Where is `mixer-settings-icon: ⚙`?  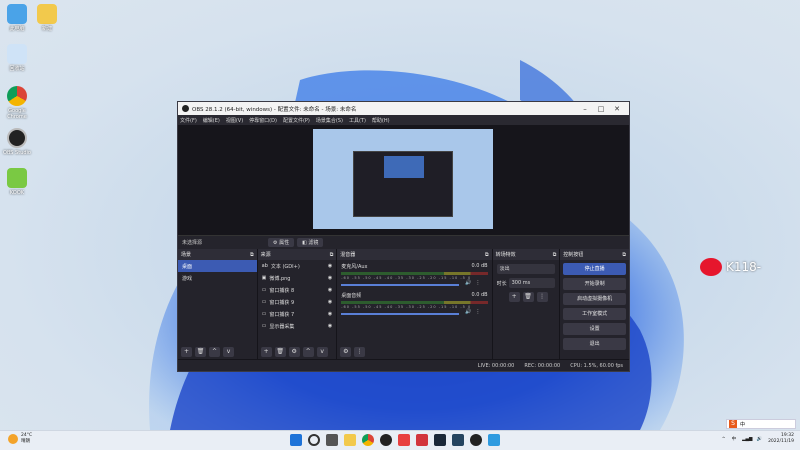 mixer-settings-icon: ⚙ is located at coordinates (346, 352).